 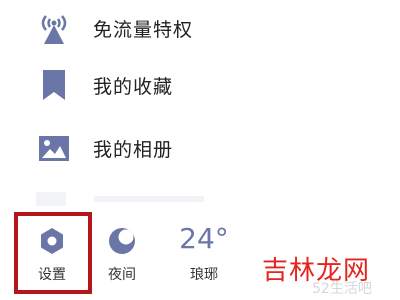 I want to click on city-label: 琅琊, so click(x=204, y=275).